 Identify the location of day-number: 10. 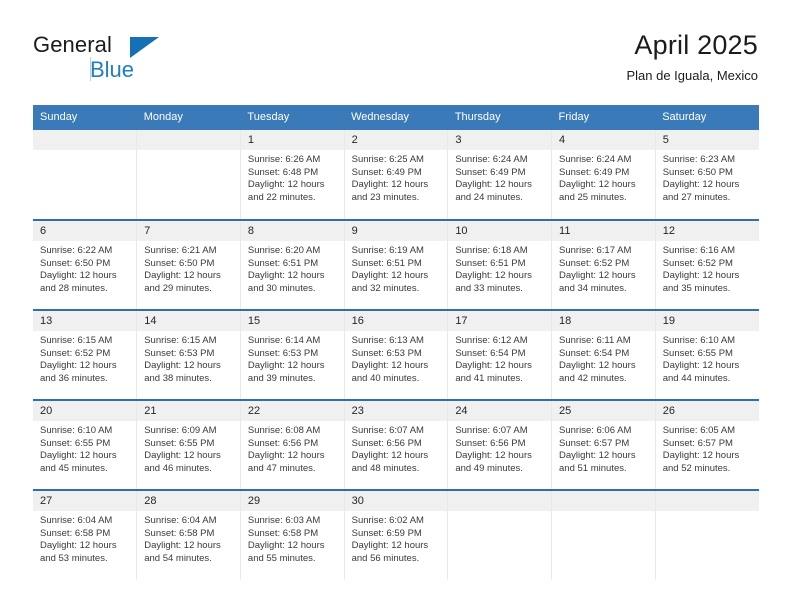
(500, 231).